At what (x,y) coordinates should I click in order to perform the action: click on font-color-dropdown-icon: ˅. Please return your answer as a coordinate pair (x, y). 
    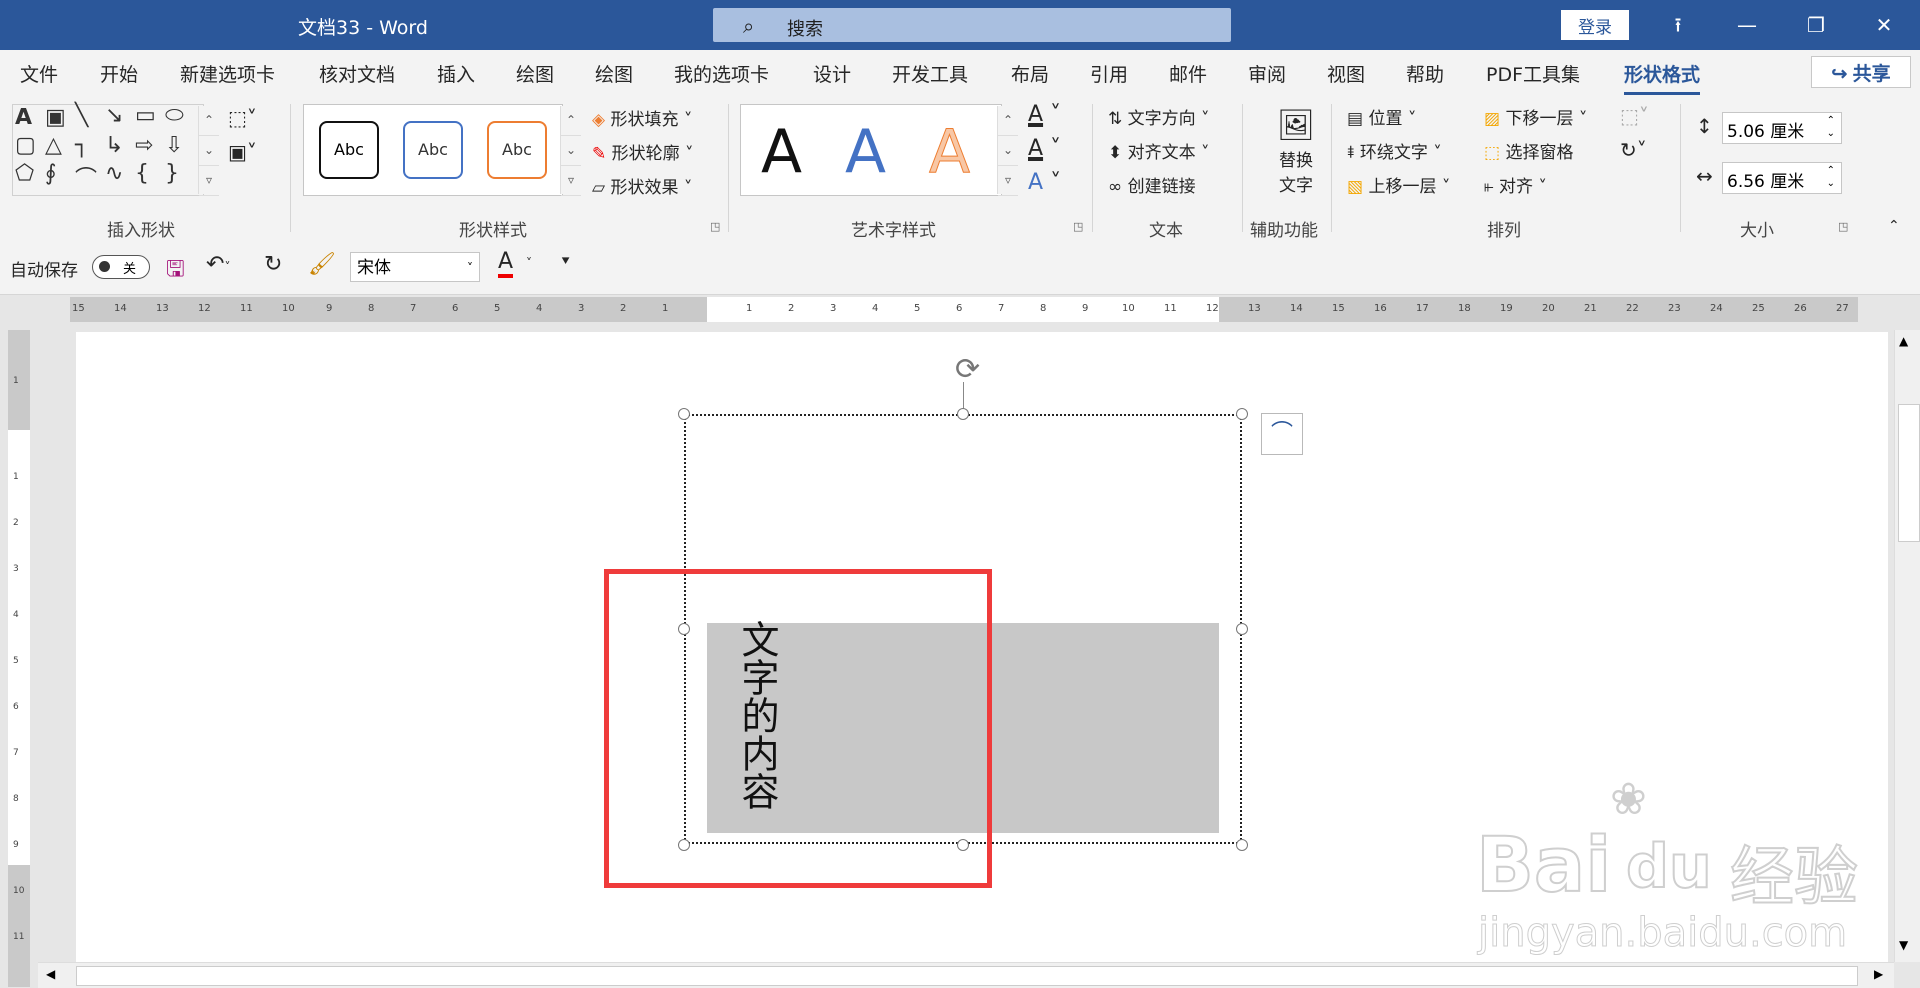
    Looking at the image, I should click on (529, 263).